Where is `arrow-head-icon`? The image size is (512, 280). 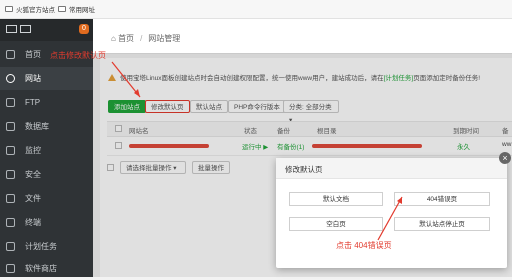 arrow-head-icon is located at coordinates (399, 200).